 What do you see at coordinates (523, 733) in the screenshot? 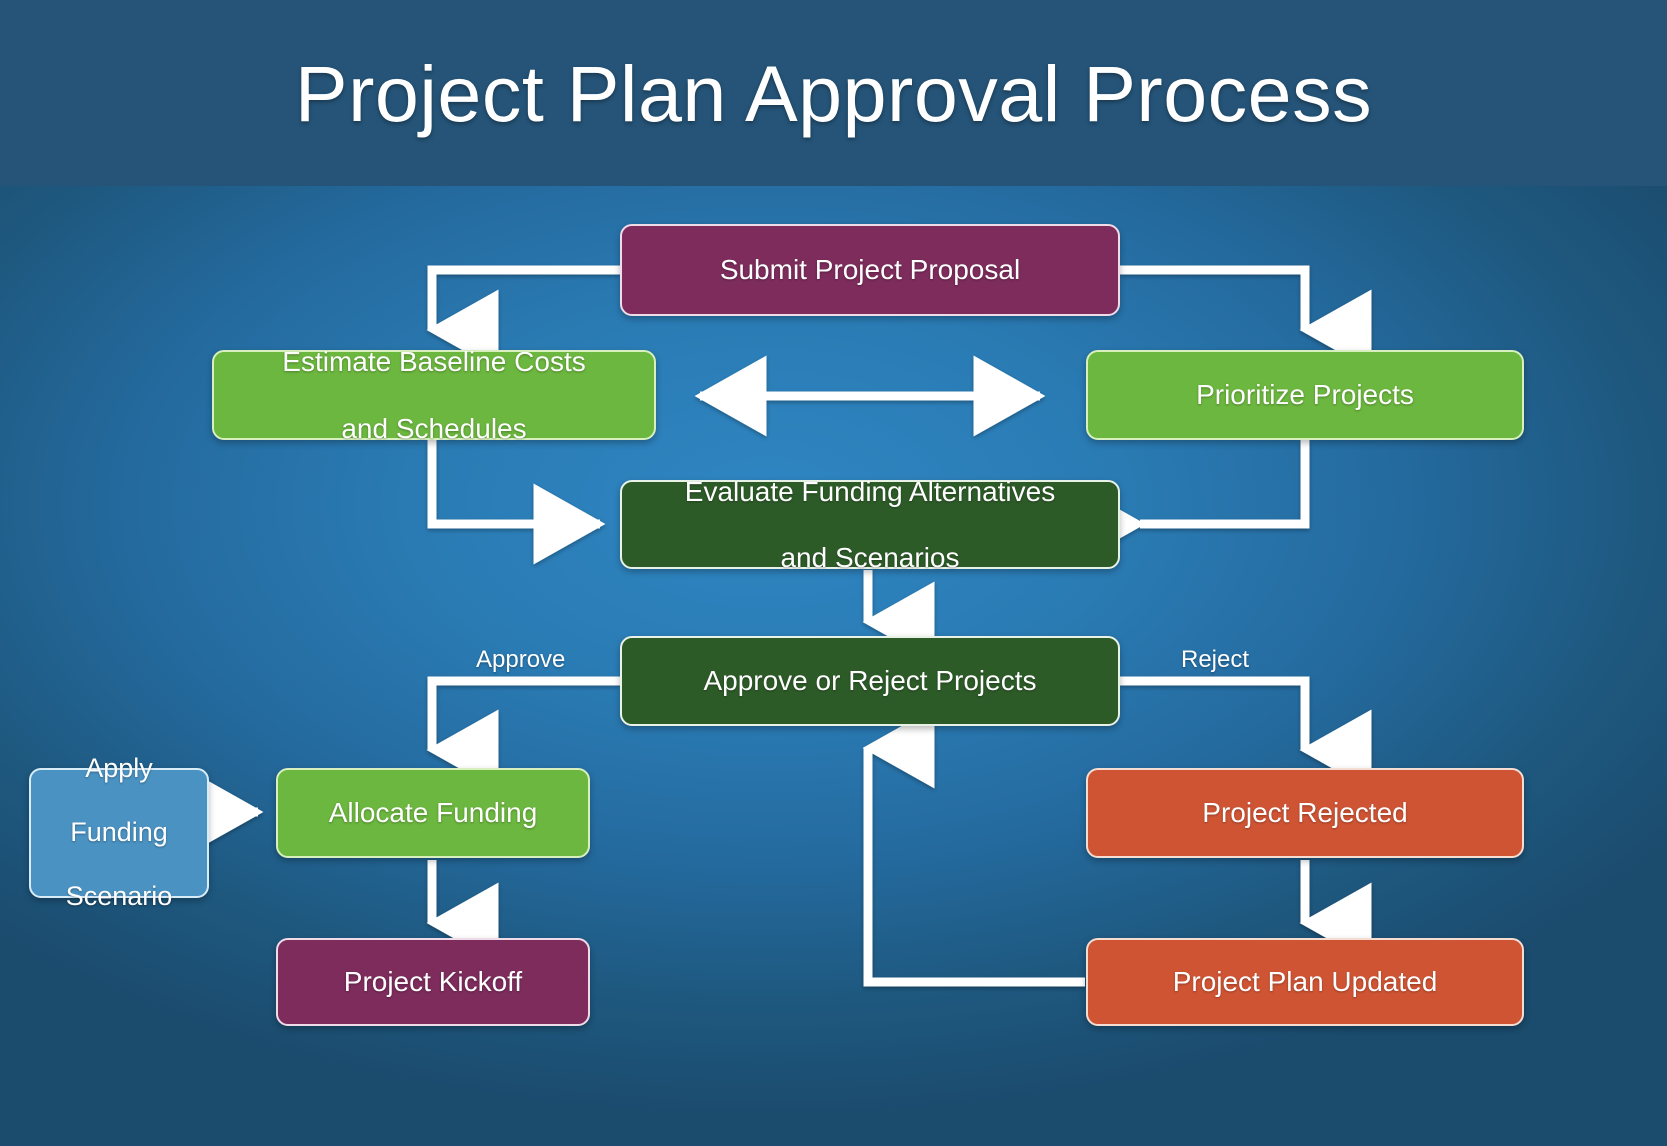
I see `edge-decide-allocate` at bounding box center [523, 733].